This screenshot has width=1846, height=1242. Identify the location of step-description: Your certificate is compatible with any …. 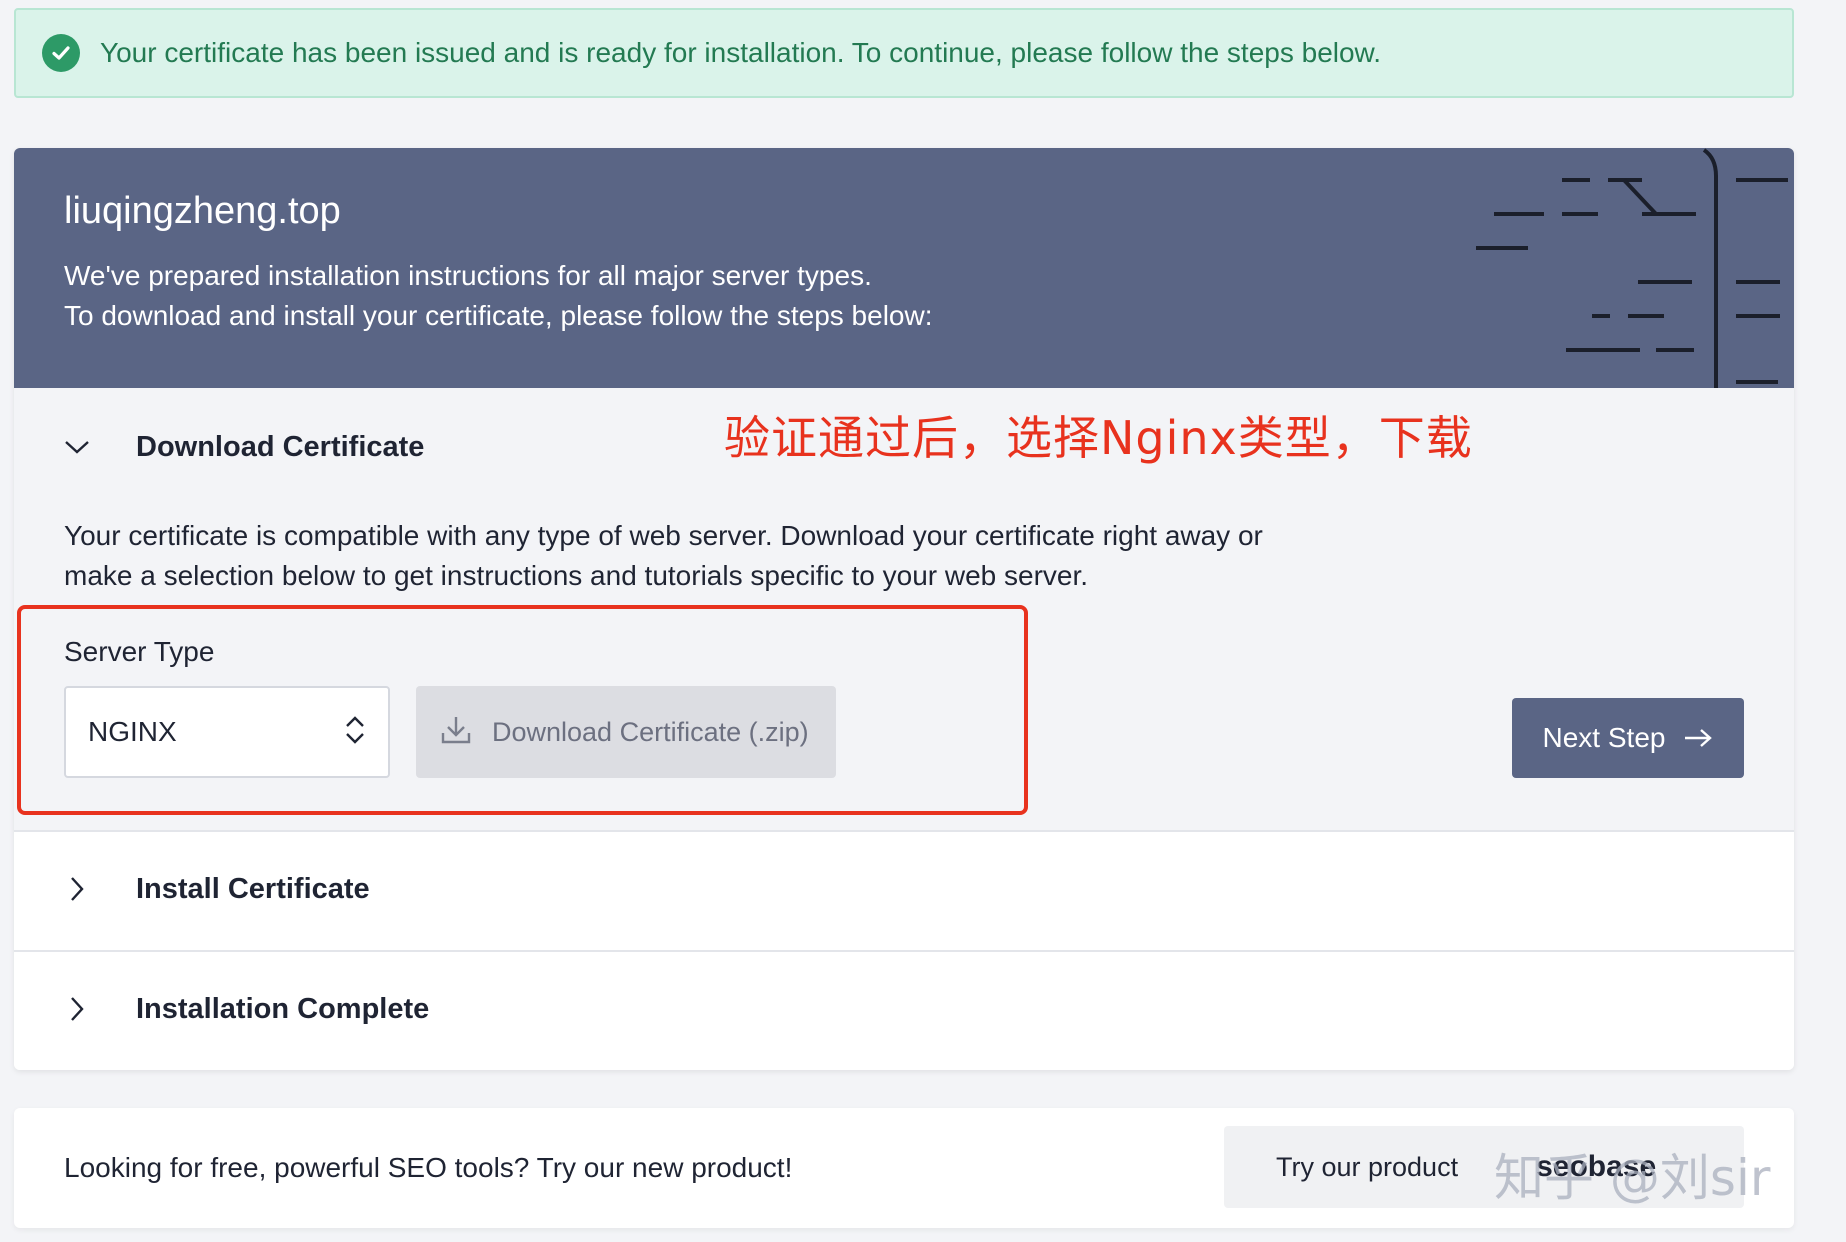
(663, 555).